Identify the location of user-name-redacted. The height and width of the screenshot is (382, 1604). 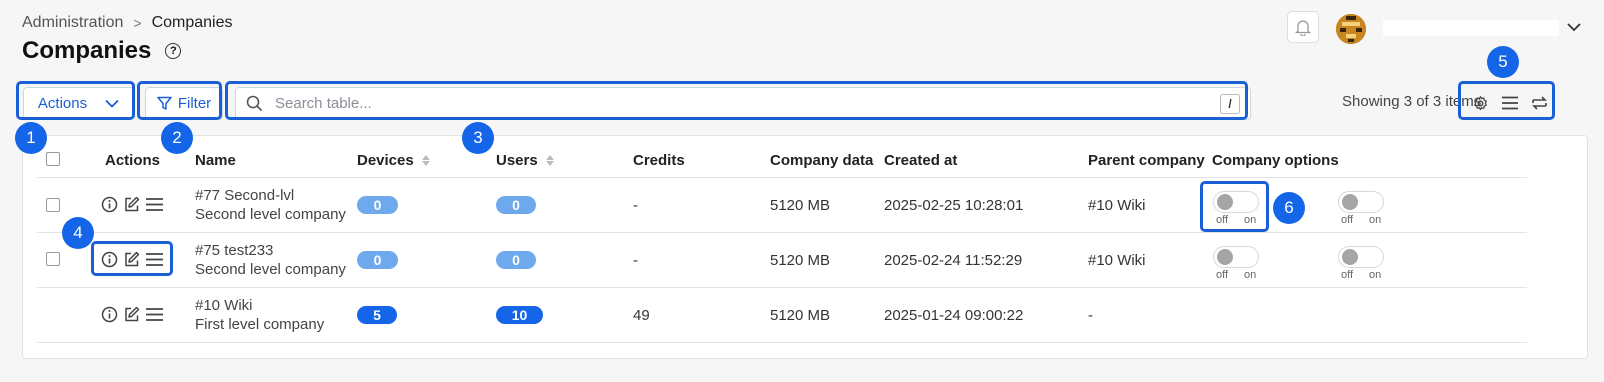
(1471, 28).